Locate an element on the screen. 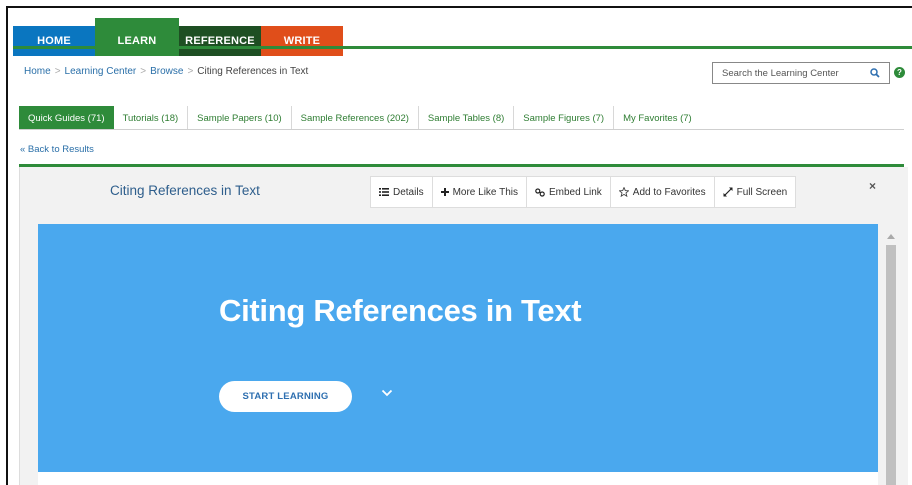 The image size is (912, 485). close-icon: × is located at coordinates (872, 186).